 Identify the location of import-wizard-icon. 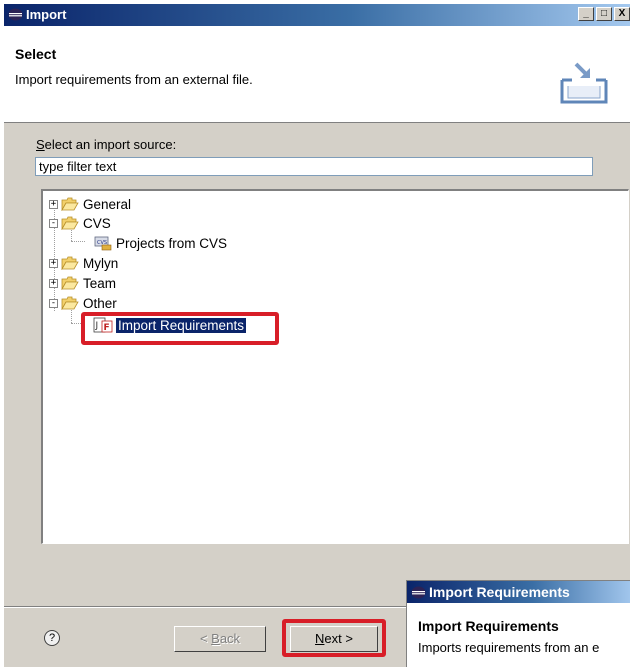
(584, 83).